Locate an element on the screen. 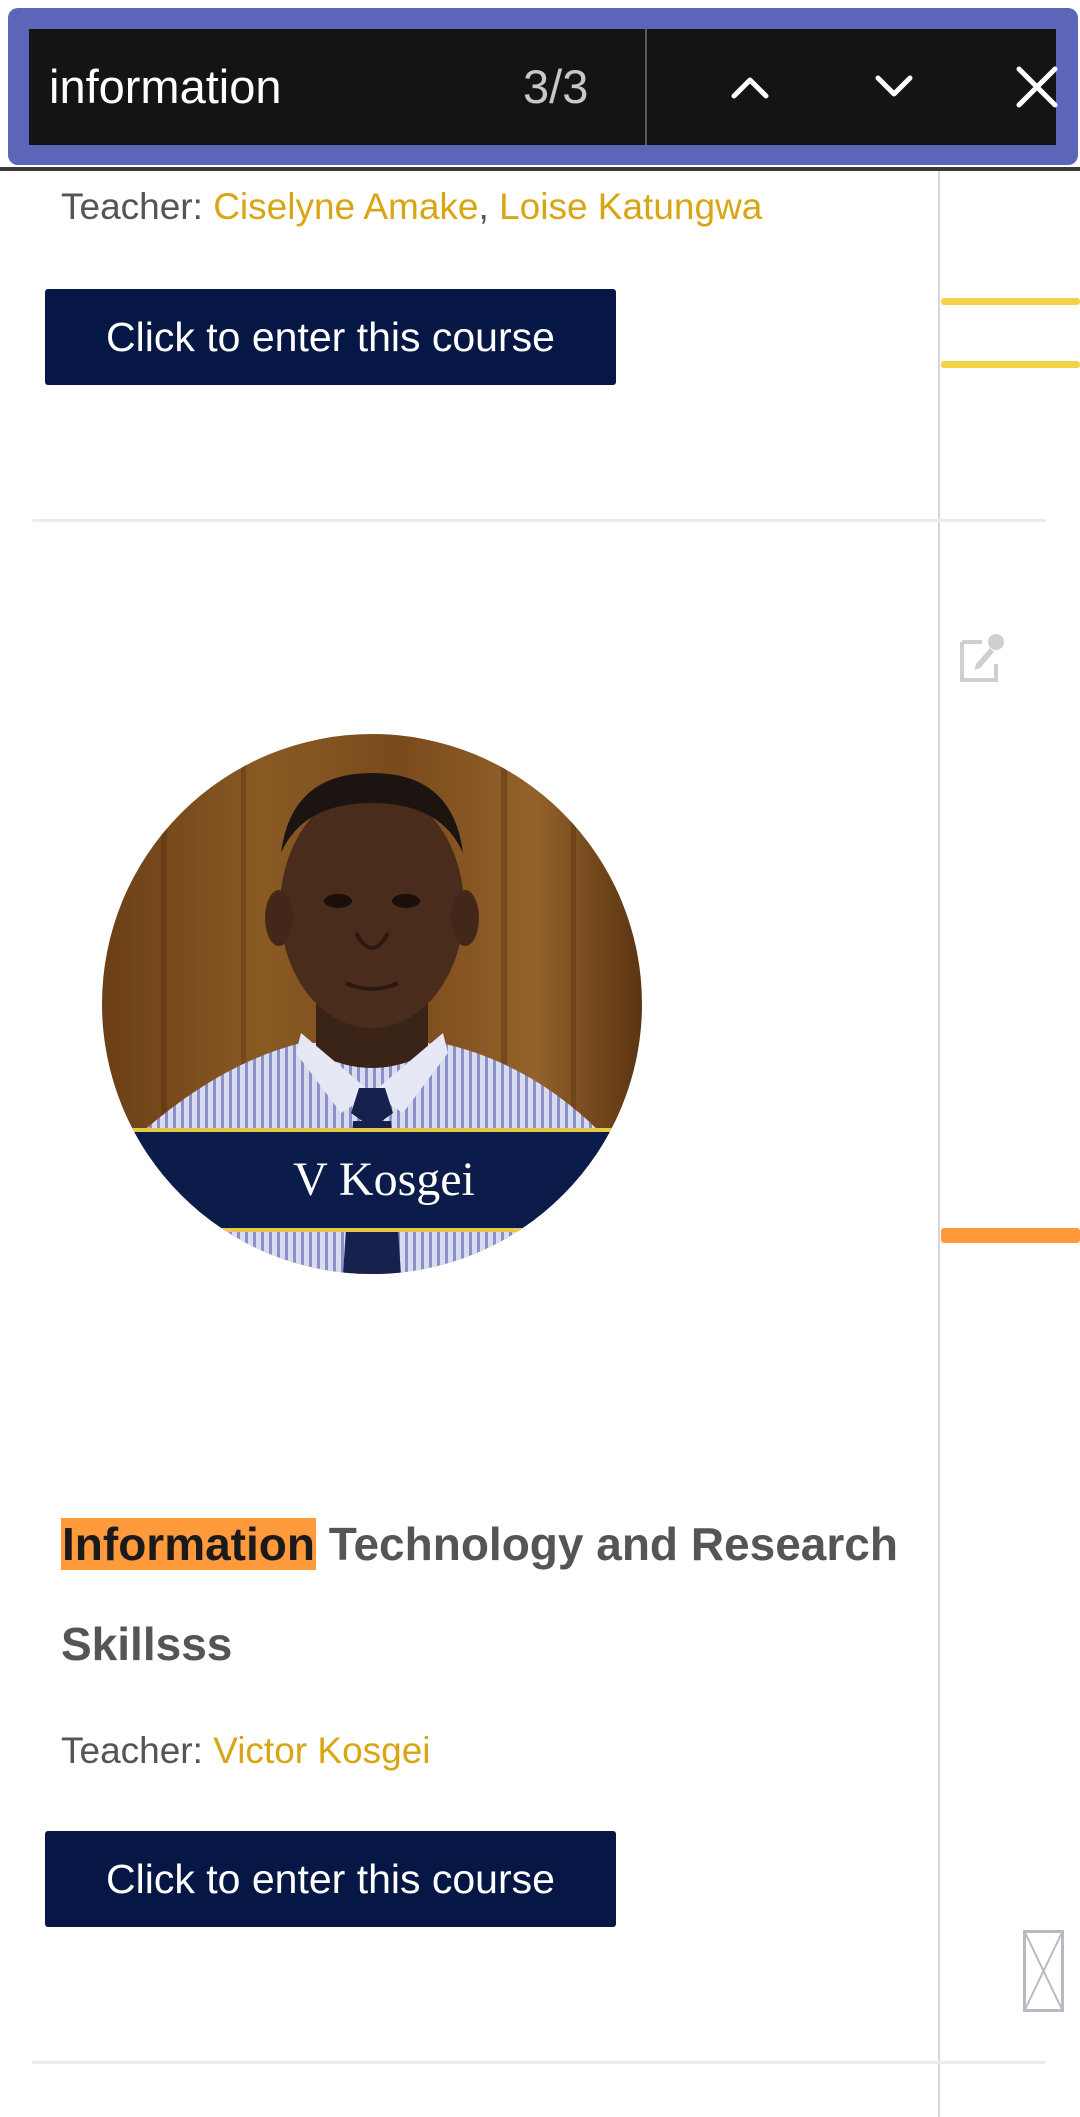 This screenshot has width=1080, height=2117. find-query-input: information is located at coordinates (165, 87).